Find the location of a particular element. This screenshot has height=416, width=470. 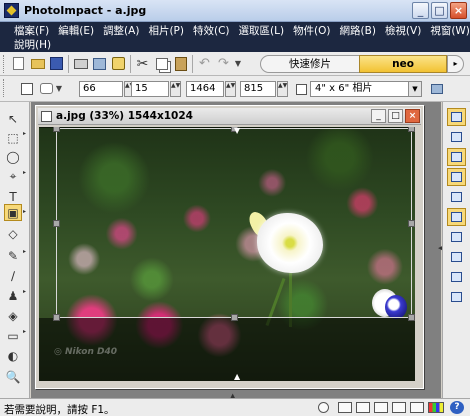

app-launch-button is located at coordinates (118, 63).